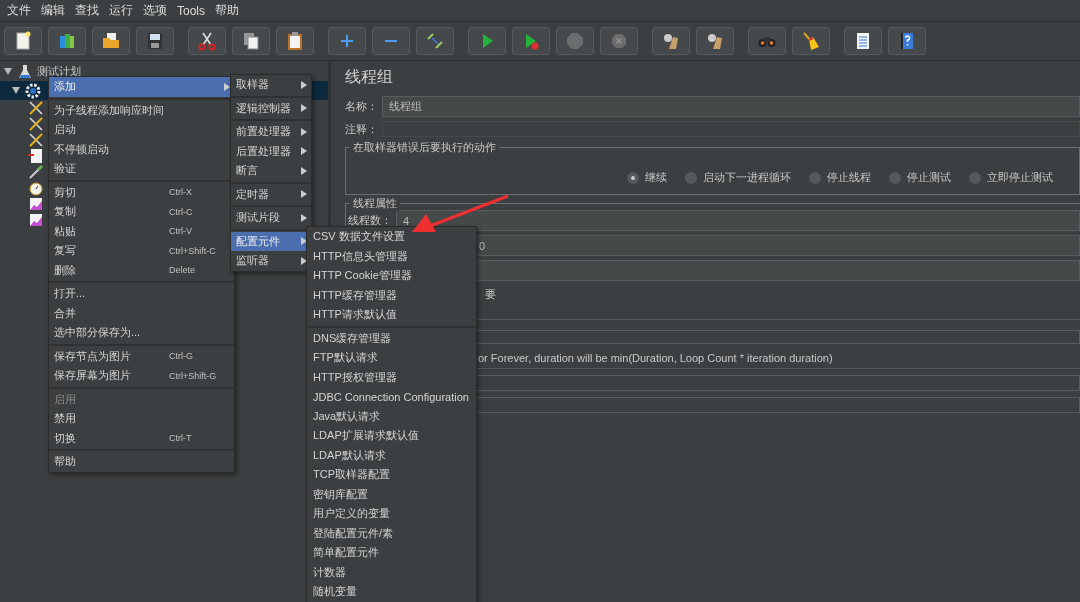 This screenshot has width=1080, height=602. What do you see at coordinates (271, 132) in the screenshot?
I see `menu-item: 前置处理器` at bounding box center [271, 132].